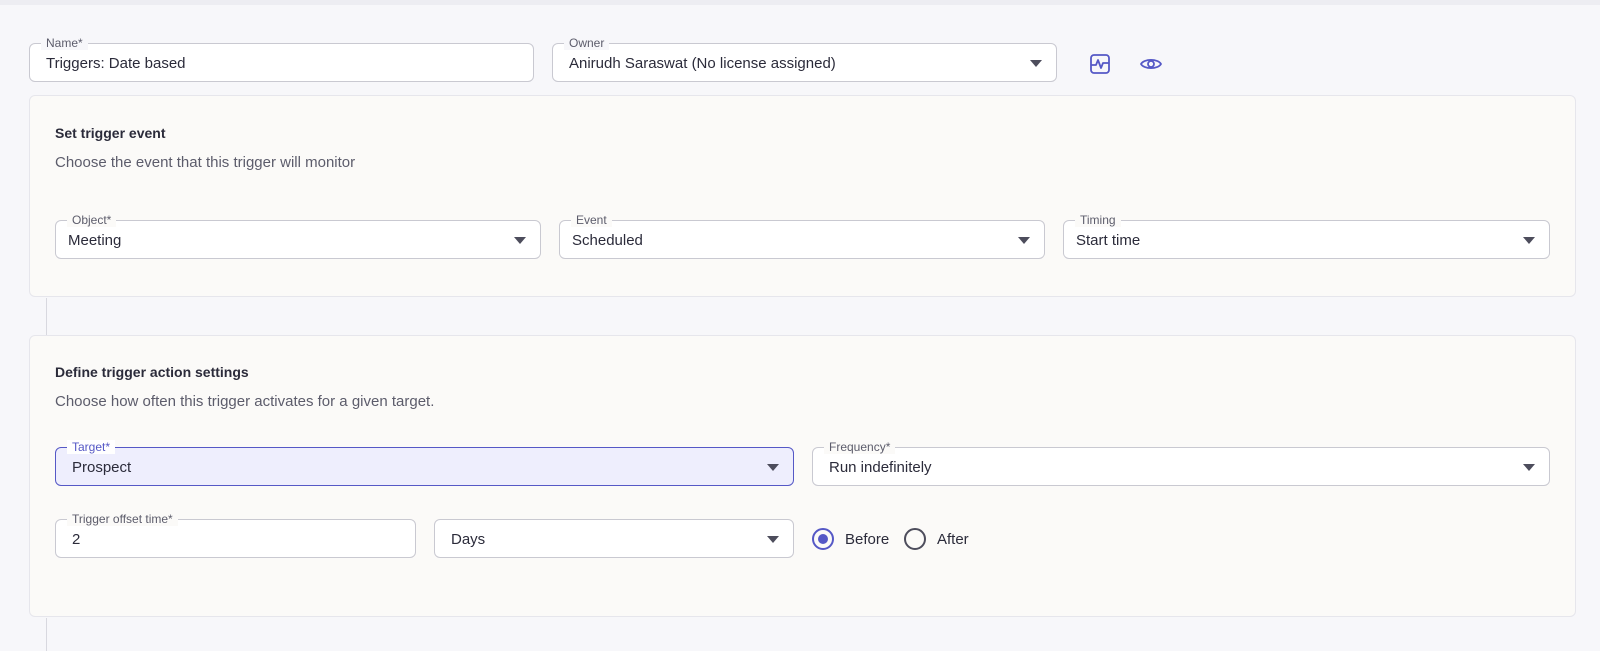 The height and width of the screenshot is (651, 1600). I want to click on object-select-value: Meeting, so click(95, 240).